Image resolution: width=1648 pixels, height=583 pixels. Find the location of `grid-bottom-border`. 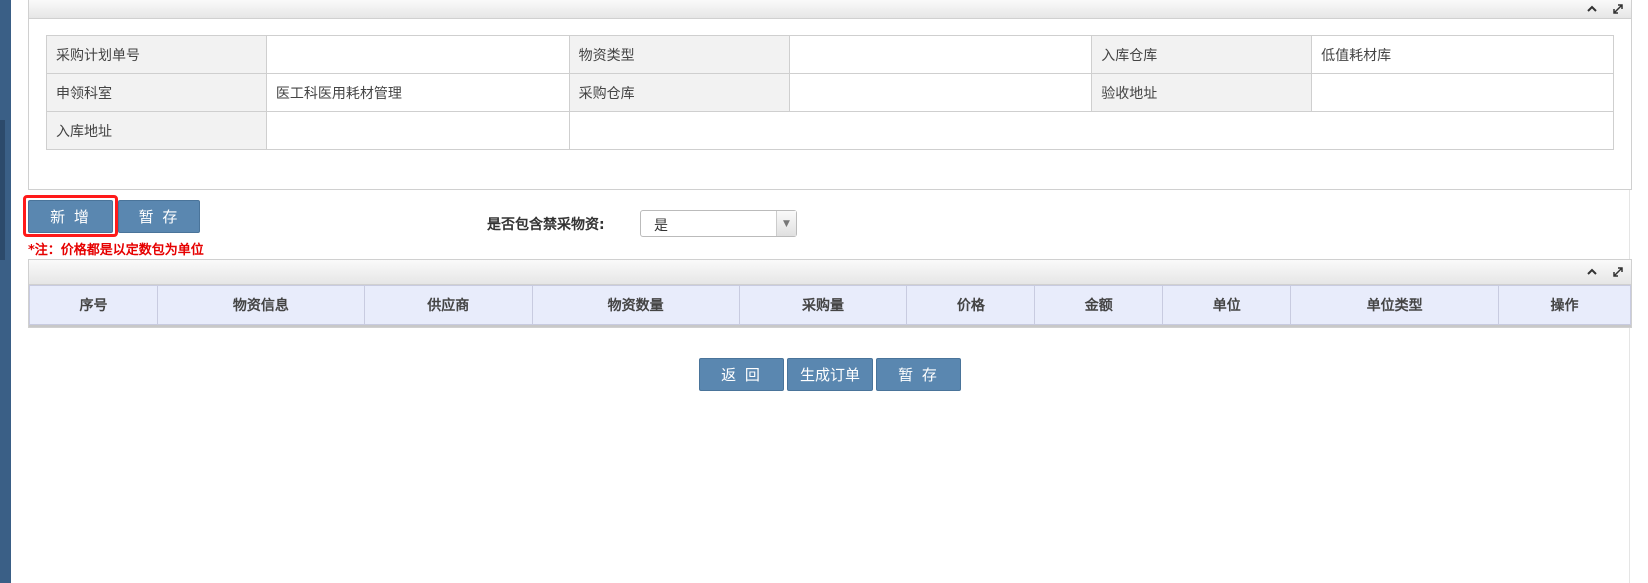

grid-bottom-border is located at coordinates (830, 326).